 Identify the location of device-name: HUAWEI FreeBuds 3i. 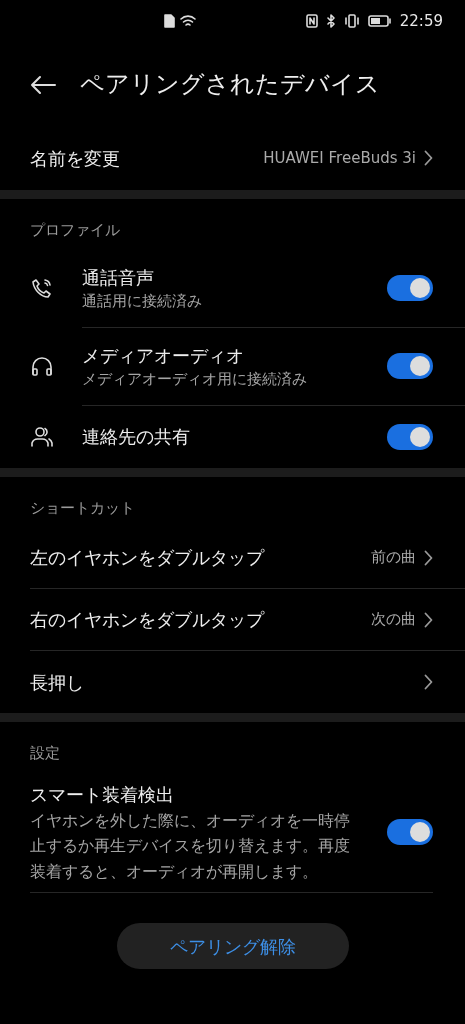
(339, 158).